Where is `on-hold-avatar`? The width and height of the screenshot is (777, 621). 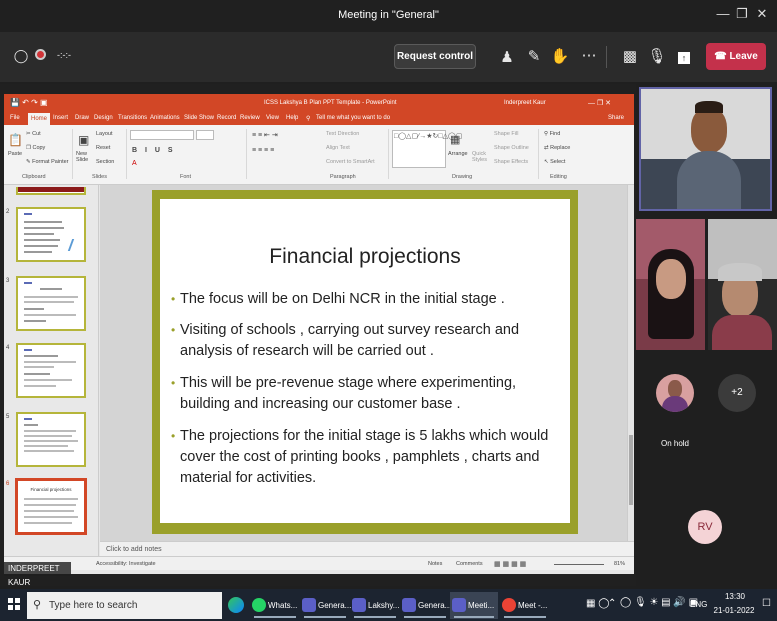
on-hold-avatar is located at coordinates (675, 393).